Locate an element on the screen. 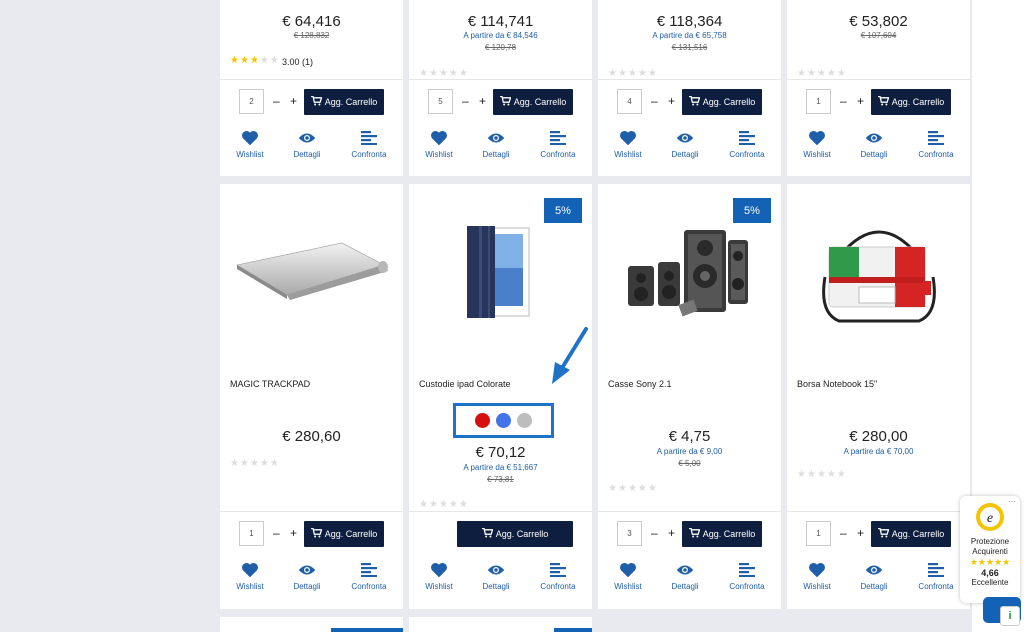  product-card-partial is located at coordinates (500, 624).